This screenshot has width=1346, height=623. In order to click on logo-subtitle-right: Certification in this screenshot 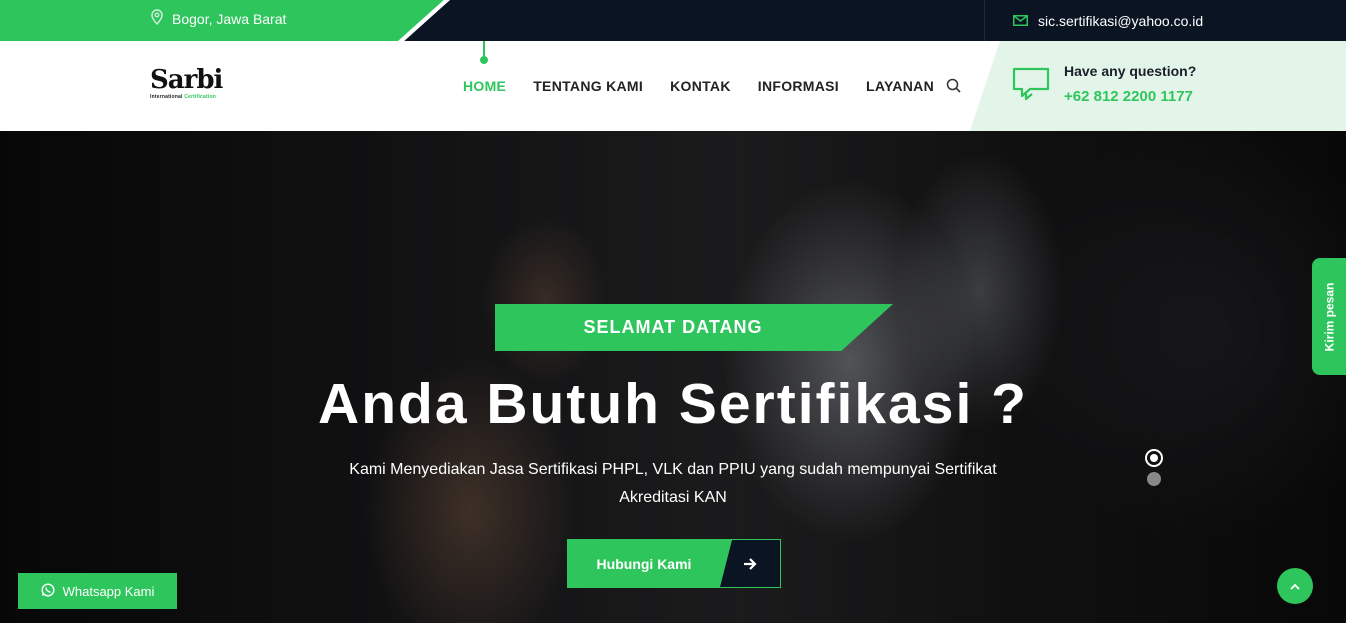, I will do `click(200, 97)`.